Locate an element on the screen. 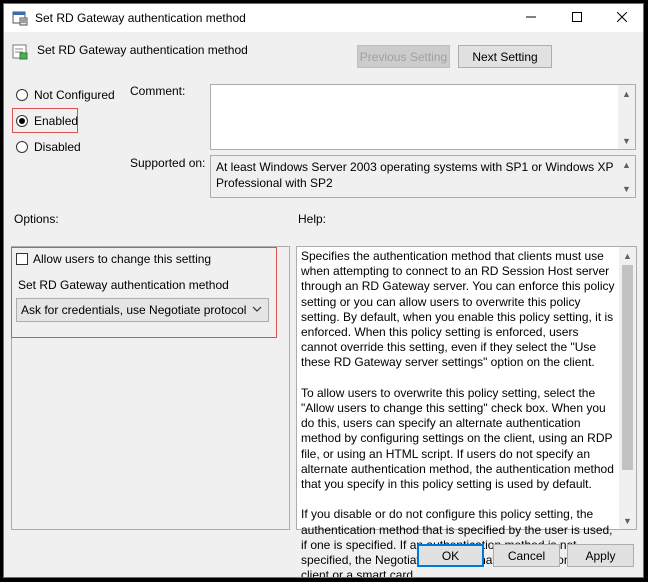  help-scrollbar-thumb is located at coordinates (627, 367).